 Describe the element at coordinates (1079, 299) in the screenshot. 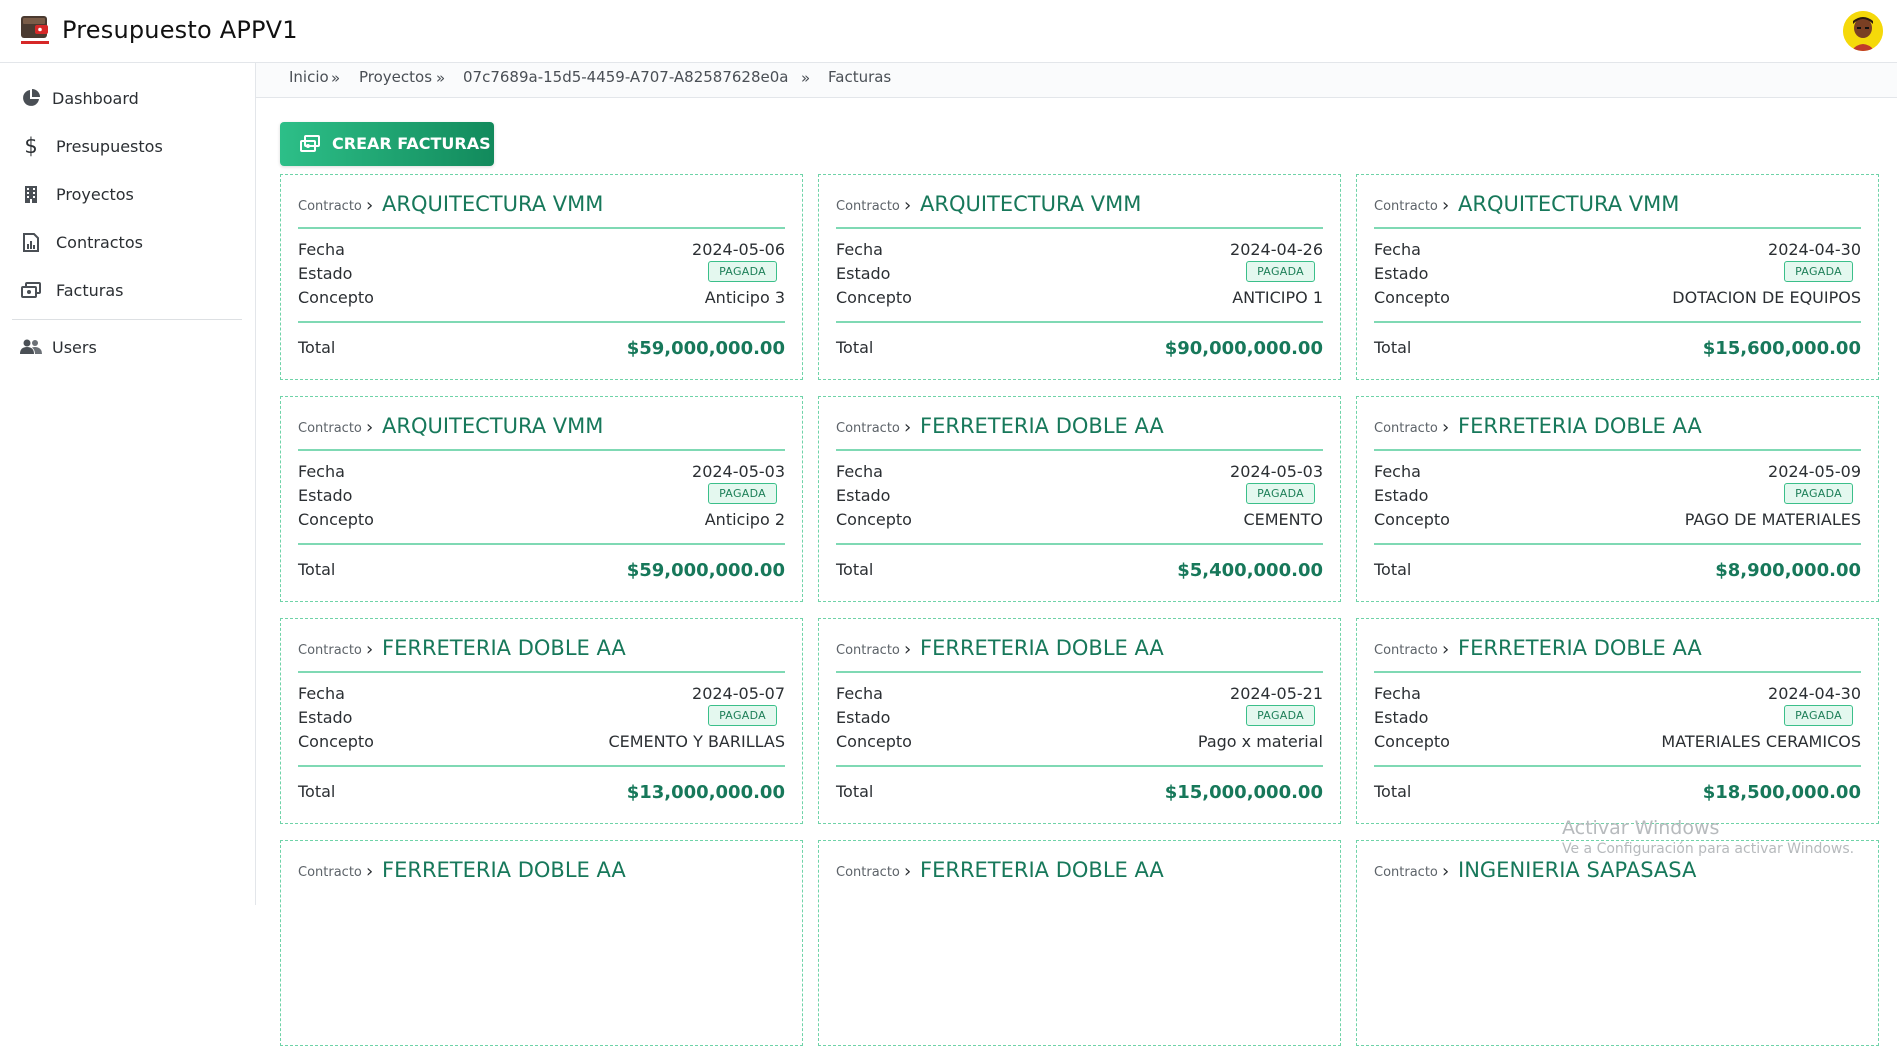

I see `concept-row: Concepto ANTICIPO 1` at that location.